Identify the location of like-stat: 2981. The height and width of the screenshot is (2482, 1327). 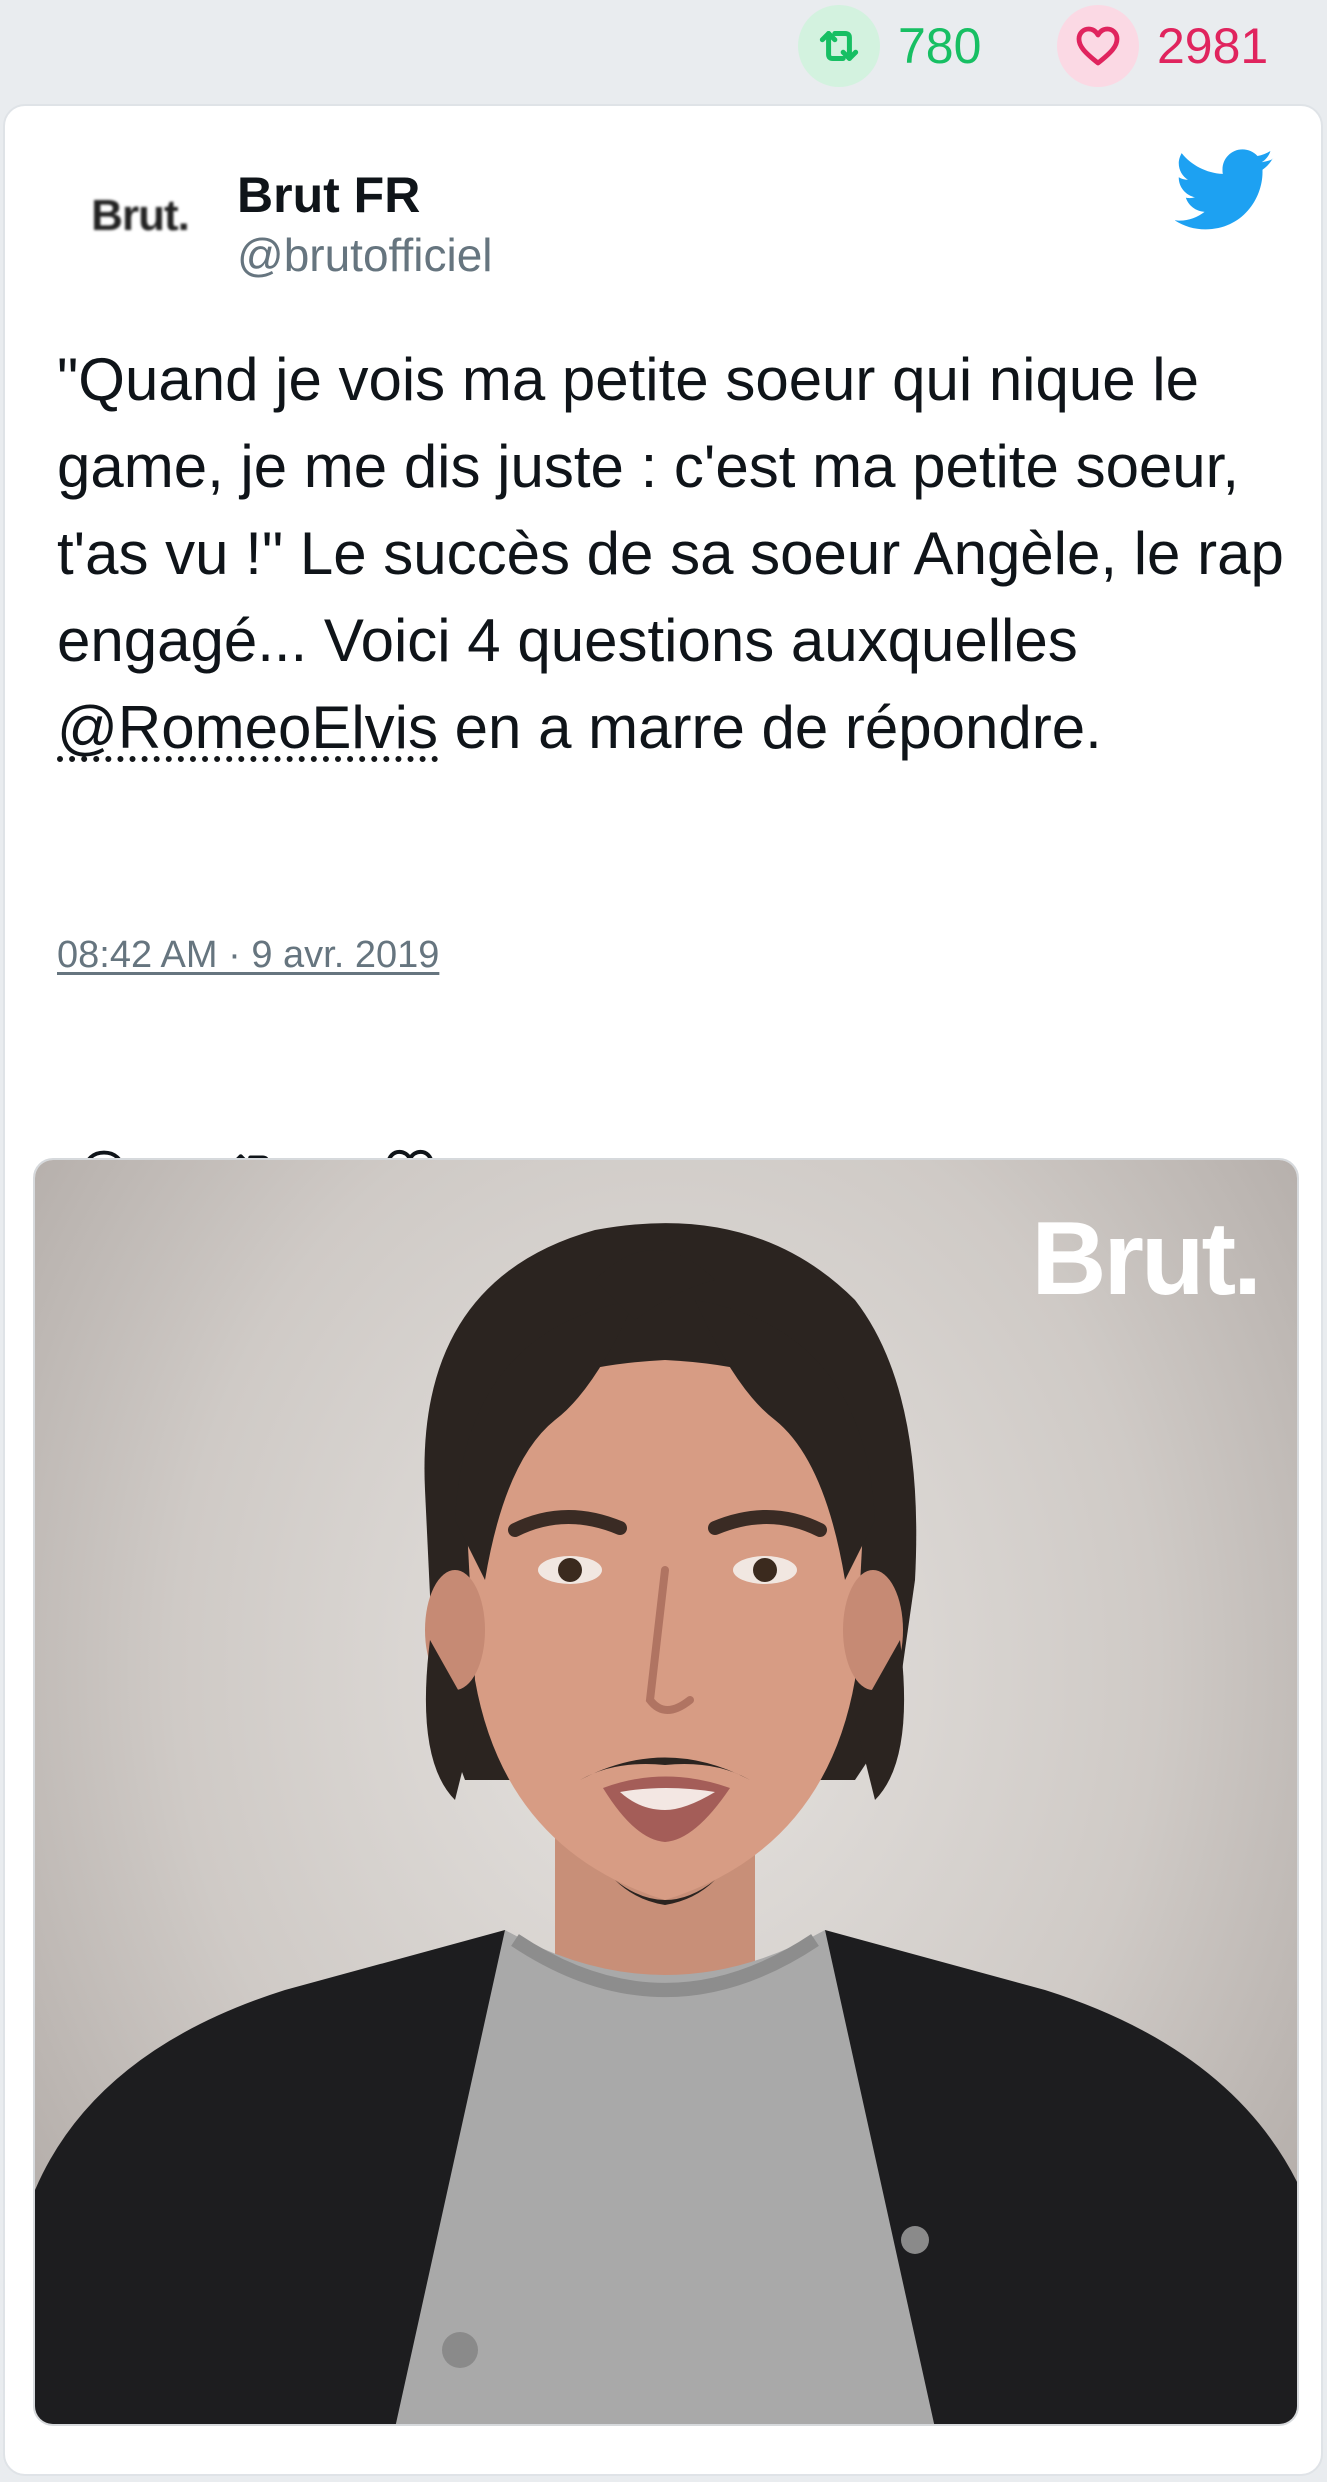
(1163, 46).